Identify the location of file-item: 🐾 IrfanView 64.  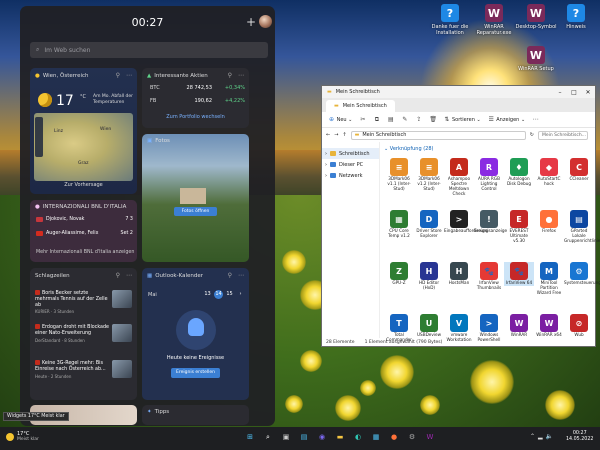
(519, 274).